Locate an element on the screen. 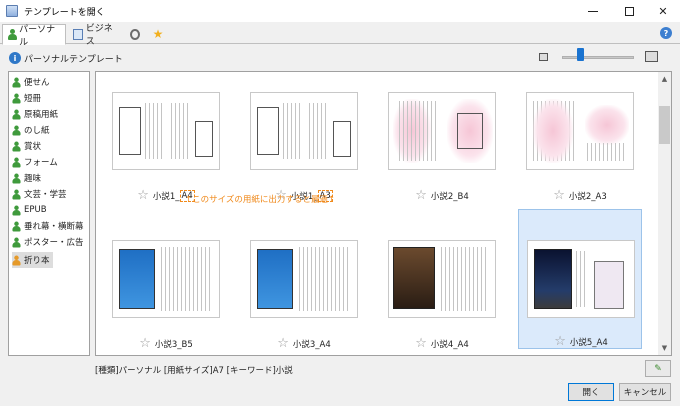  business-icon is located at coordinates (78, 34).